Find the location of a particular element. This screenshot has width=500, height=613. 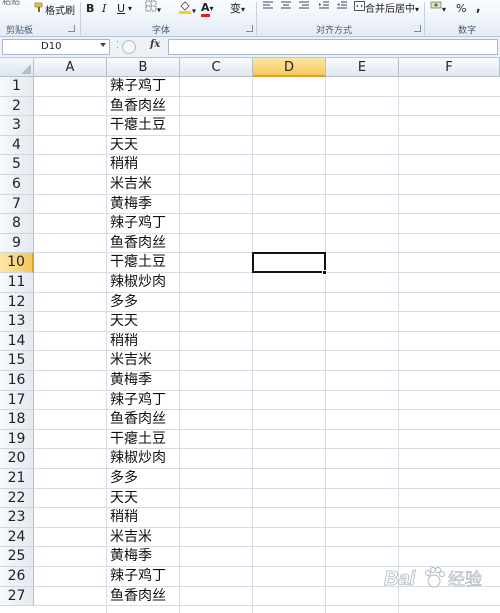

cell-B22: 天天 is located at coordinates (144, 498).